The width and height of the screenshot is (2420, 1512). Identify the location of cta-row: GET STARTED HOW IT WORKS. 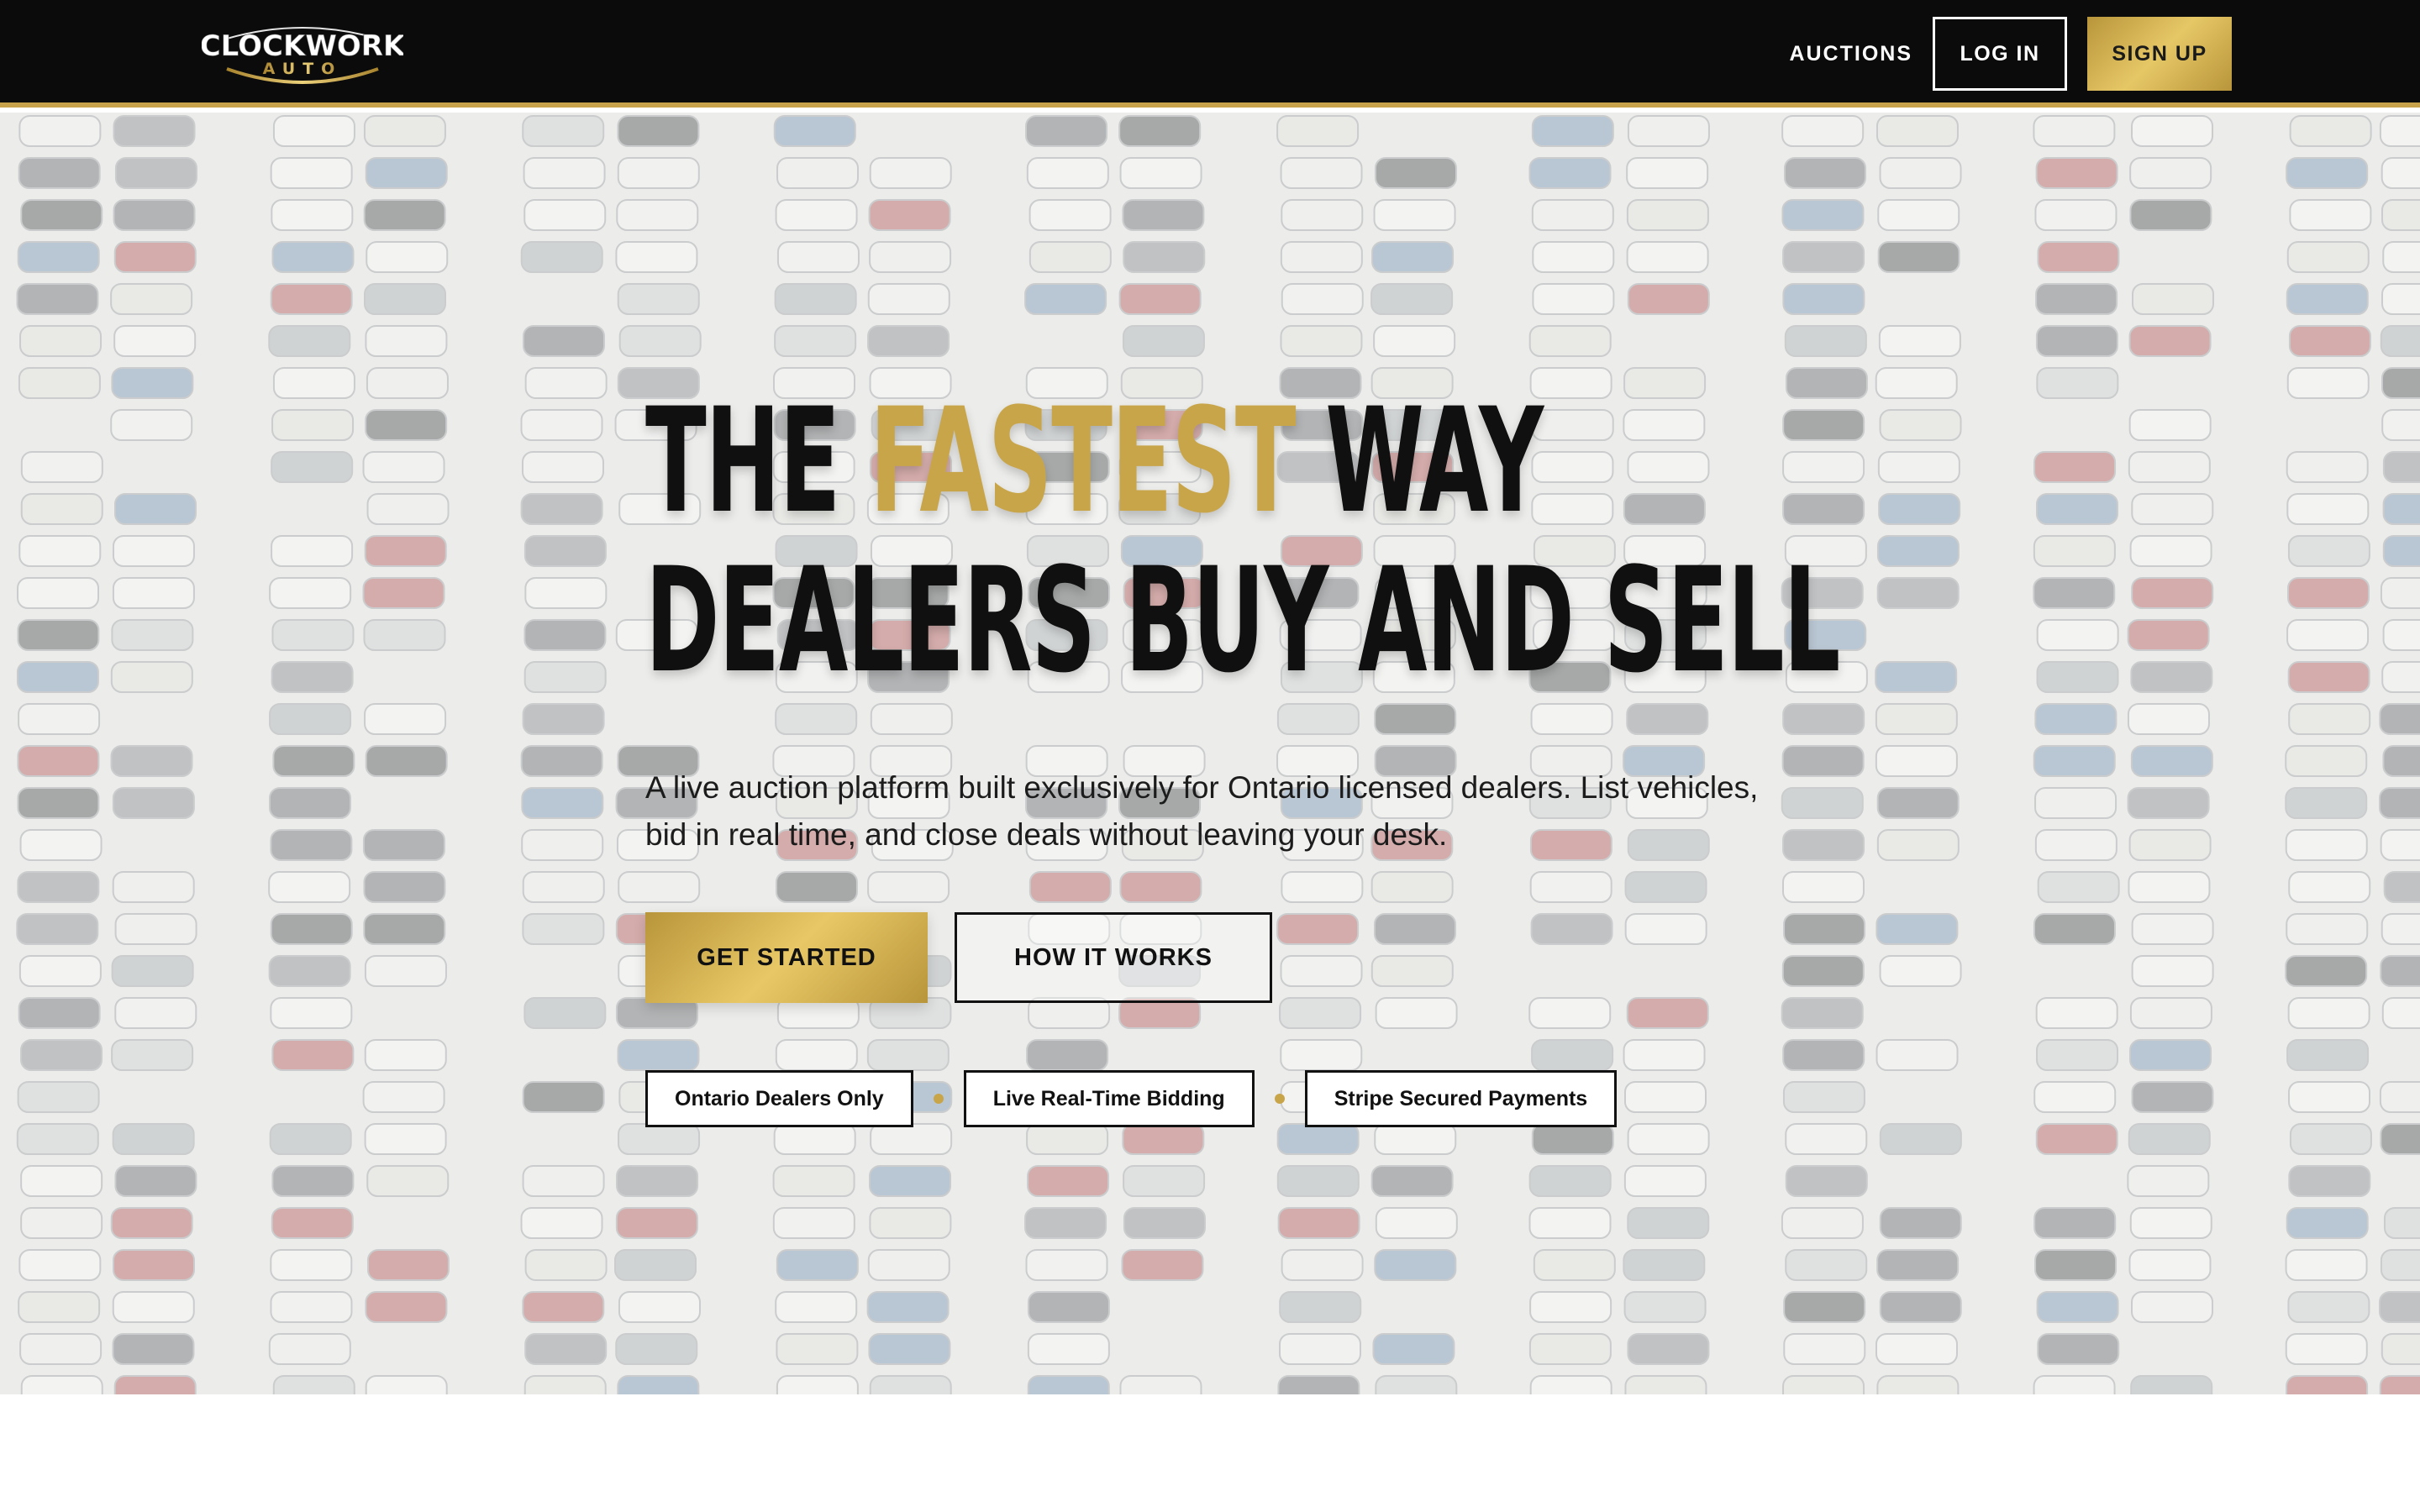
(1233, 957).